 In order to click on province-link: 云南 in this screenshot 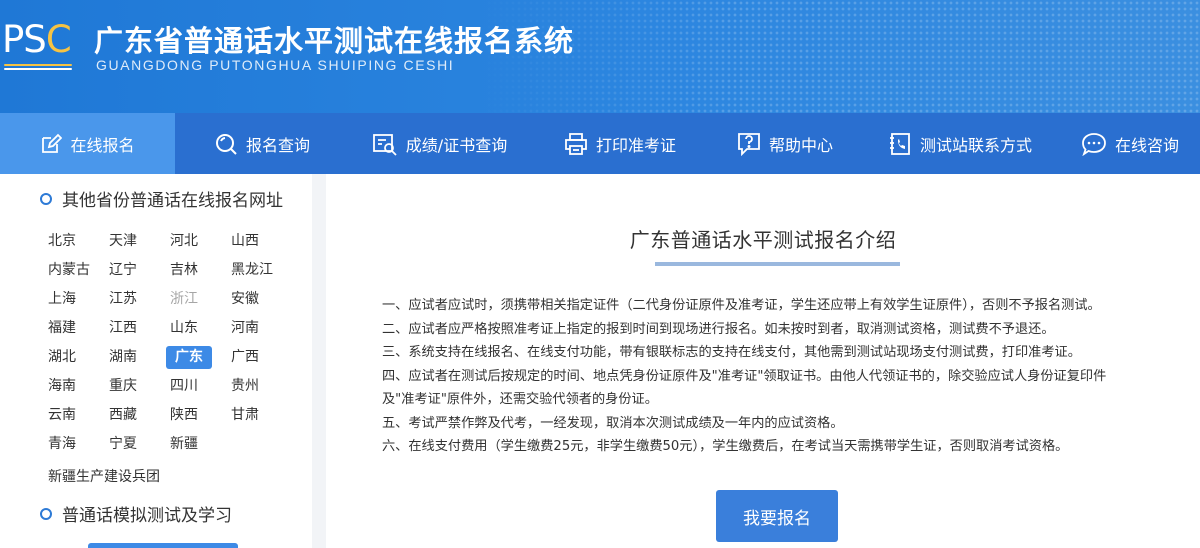, I will do `click(74, 415)`.